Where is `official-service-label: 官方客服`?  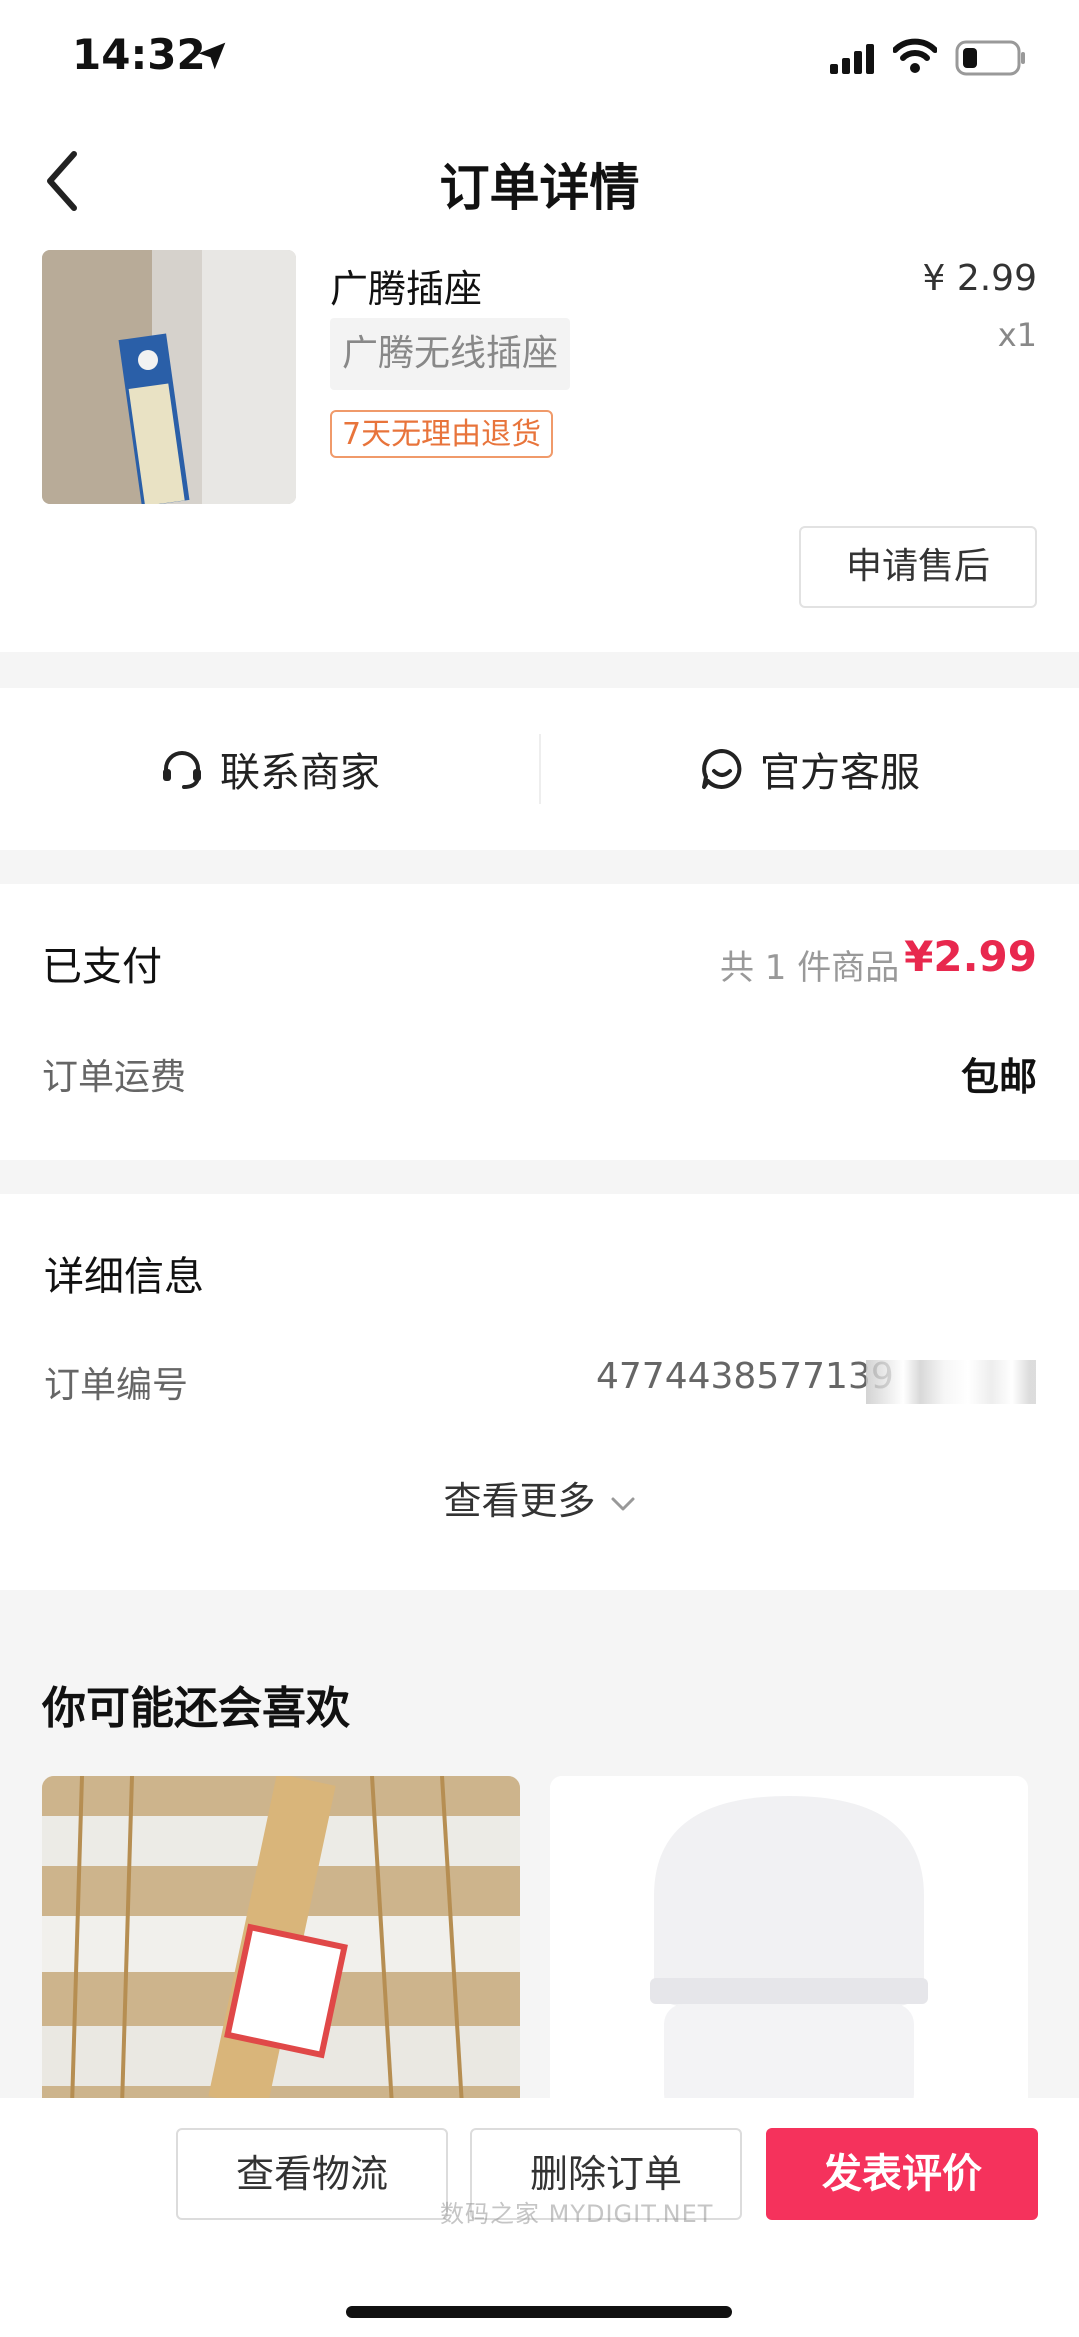
official-service-label: 官方客服 is located at coordinates (840, 773).